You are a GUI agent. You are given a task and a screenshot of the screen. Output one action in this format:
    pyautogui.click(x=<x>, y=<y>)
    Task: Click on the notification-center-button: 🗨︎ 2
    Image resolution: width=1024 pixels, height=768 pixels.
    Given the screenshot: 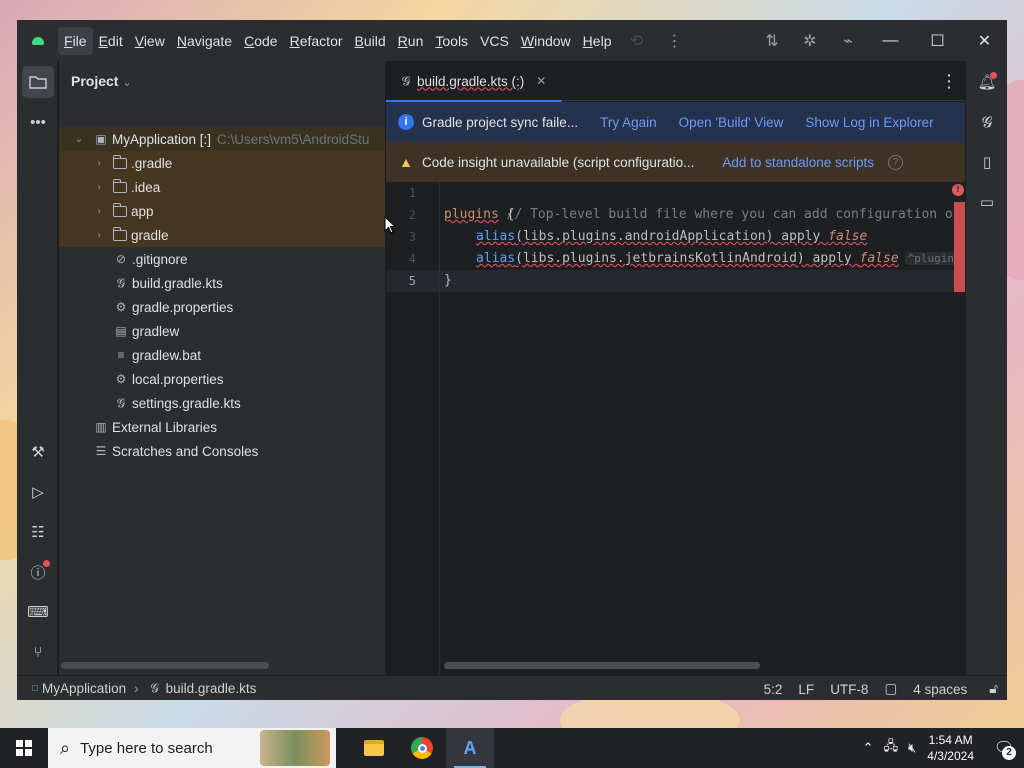 What is the action you would take?
    pyautogui.click(x=1004, y=748)
    